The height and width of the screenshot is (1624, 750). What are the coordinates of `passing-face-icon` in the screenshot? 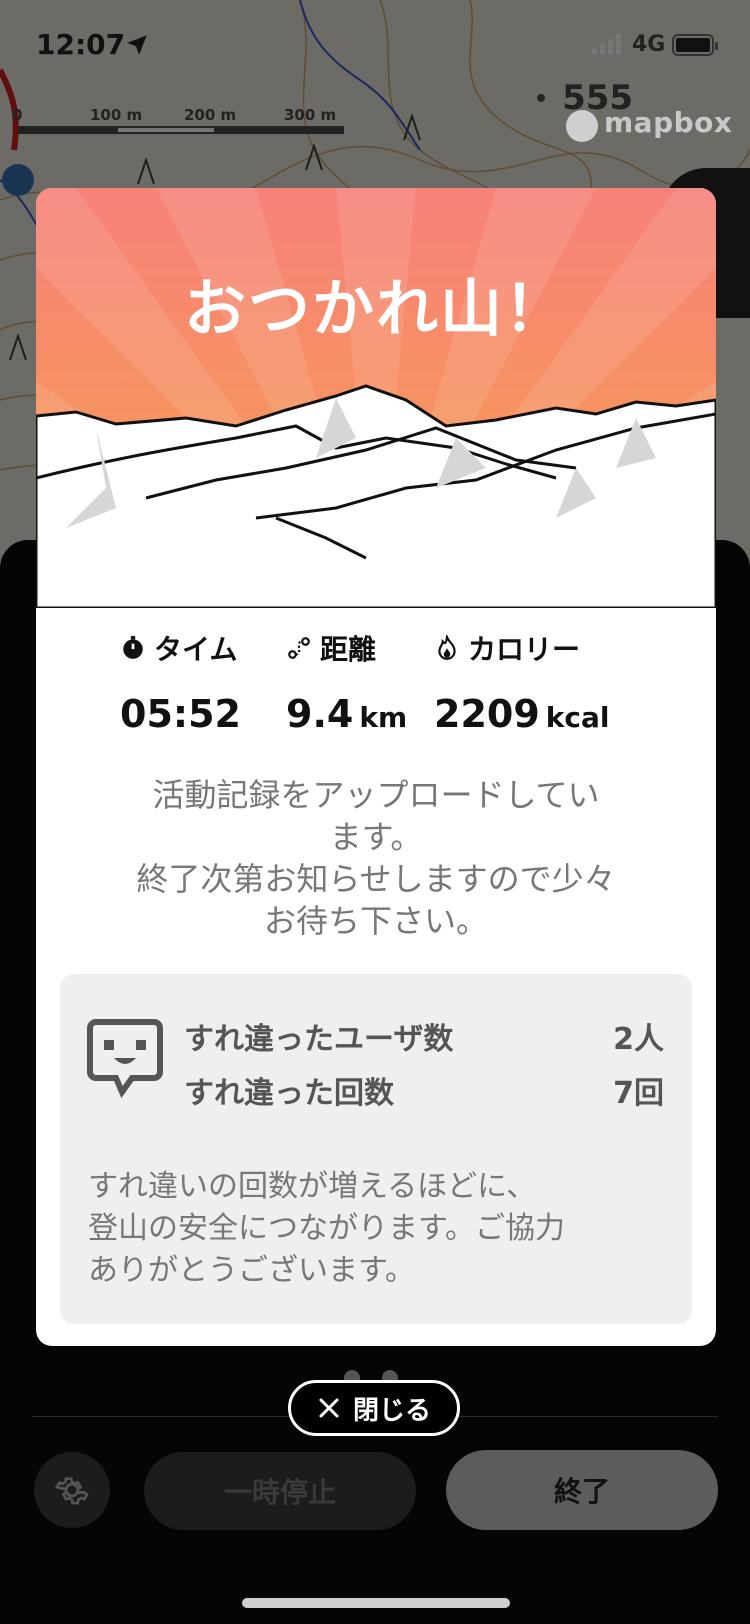 It's located at (125, 1058).